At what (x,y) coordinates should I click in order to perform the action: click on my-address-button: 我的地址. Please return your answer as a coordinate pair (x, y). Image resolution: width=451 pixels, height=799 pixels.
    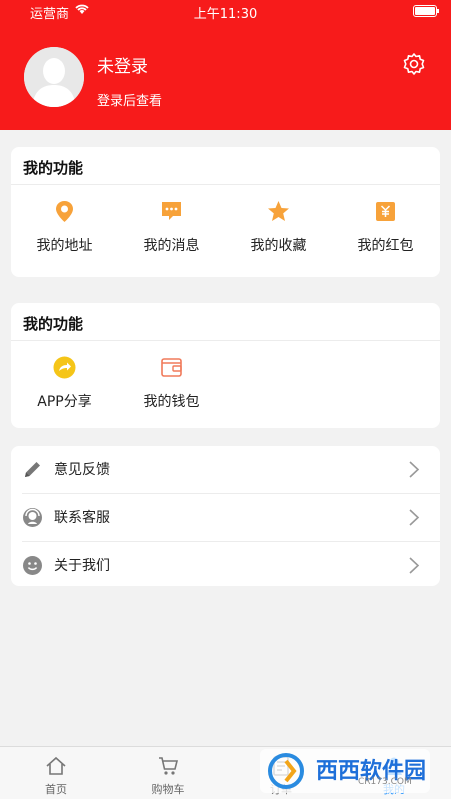
    Looking at the image, I should click on (64, 229).